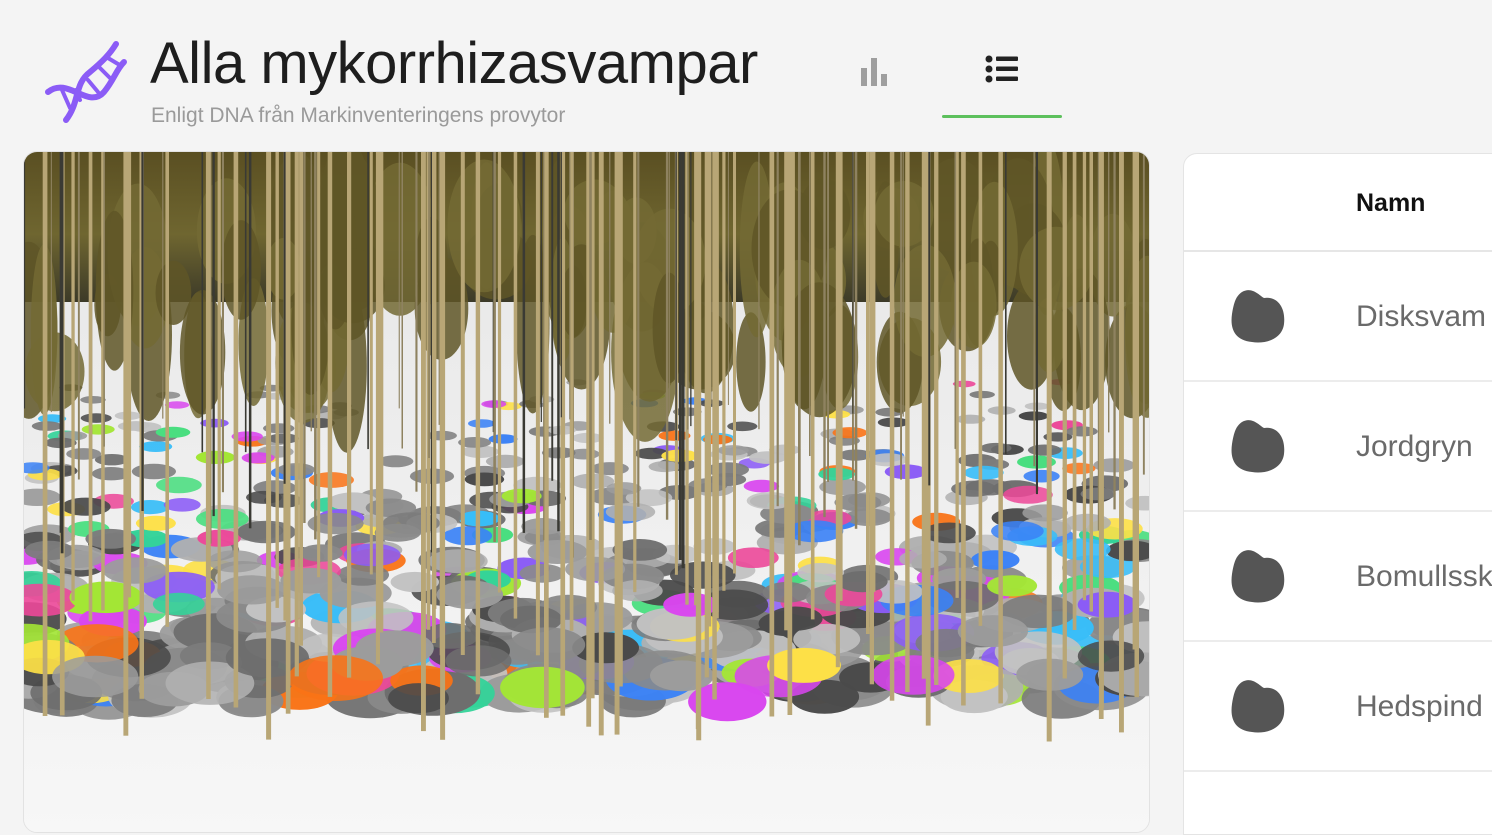 Image resolution: width=1492 pixels, height=835 pixels. What do you see at coordinates (1338, 203) in the screenshot?
I see `table-header: Namn` at bounding box center [1338, 203].